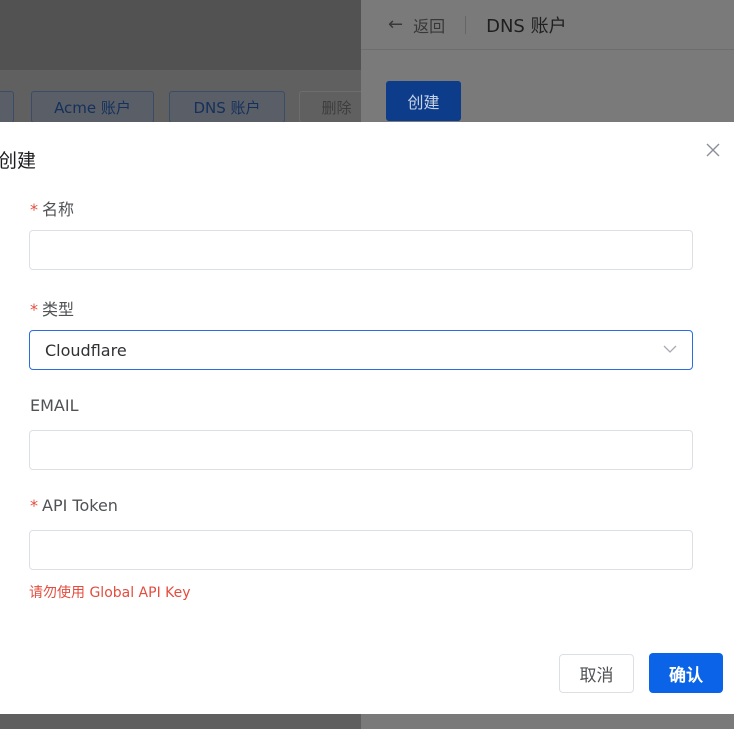  What do you see at coordinates (92, 107) in the screenshot?
I see `acme-accounts-button: Acme 账户` at bounding box center [92, 107].